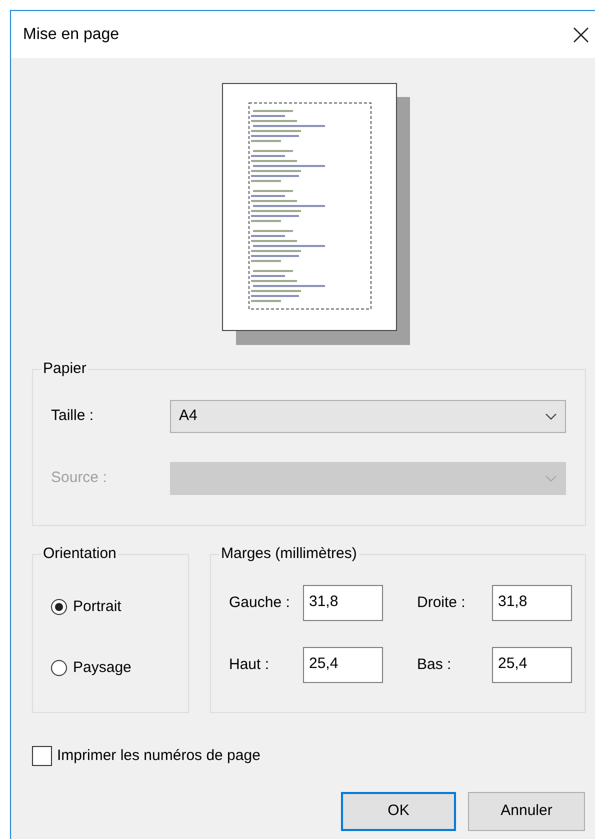  I want to click on group-label: Papier, so click(65, 369).